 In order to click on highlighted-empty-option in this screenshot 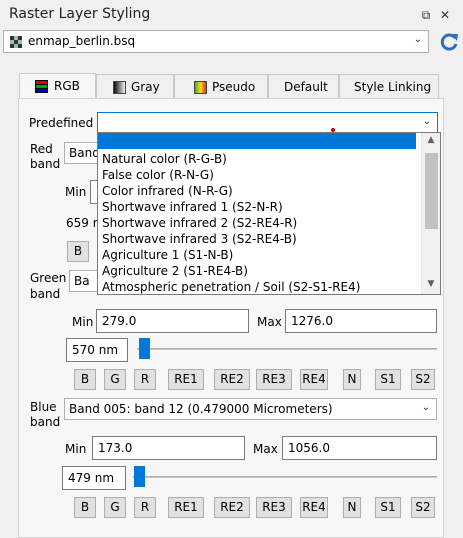, I will do `click(257, 141)`.